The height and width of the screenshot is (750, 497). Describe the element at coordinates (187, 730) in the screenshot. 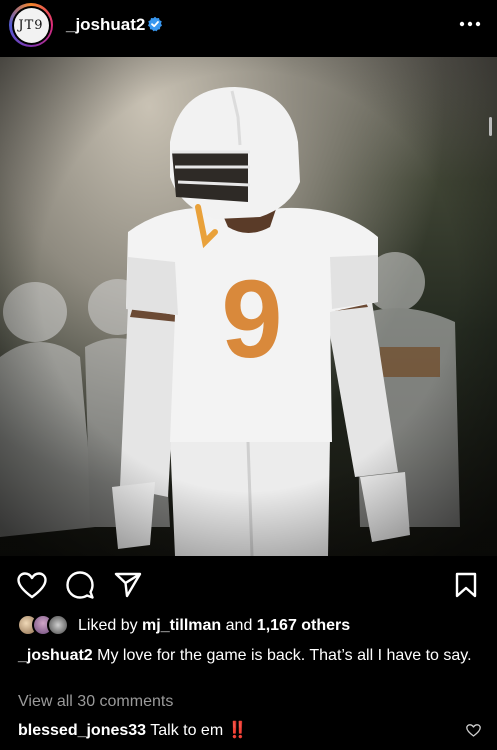

I see `comment-text: Talk to em` at that location.